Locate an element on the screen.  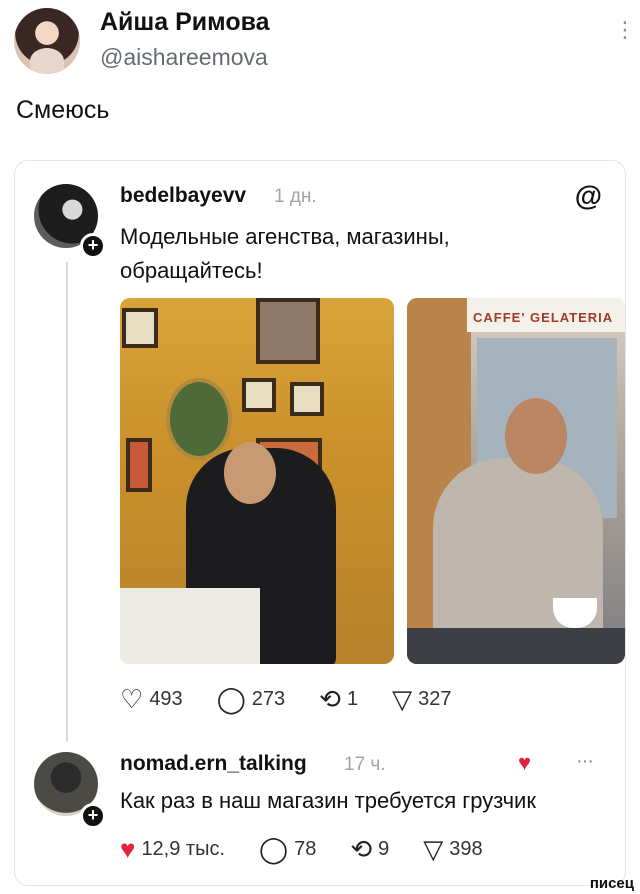
thread-line is located at coordinates (67, 502).